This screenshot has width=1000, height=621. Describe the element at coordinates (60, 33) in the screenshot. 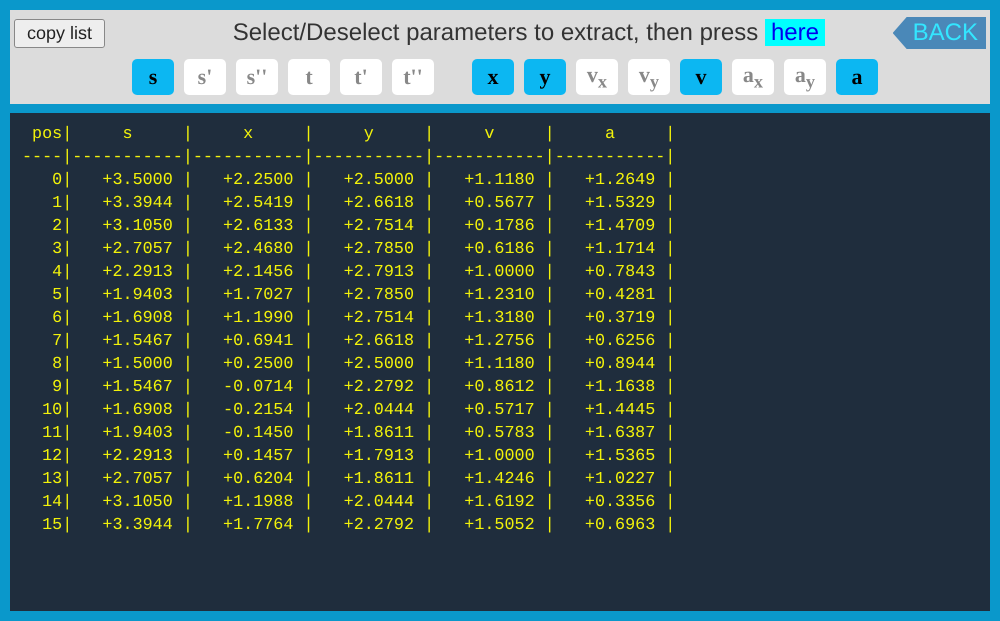

I see `copy-list-button: copy list` at that location.